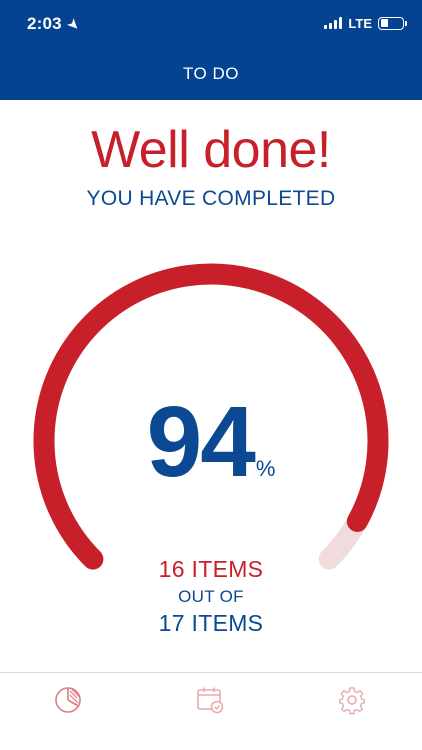  I want to click on calendar-check-icon, so click(210, 700).